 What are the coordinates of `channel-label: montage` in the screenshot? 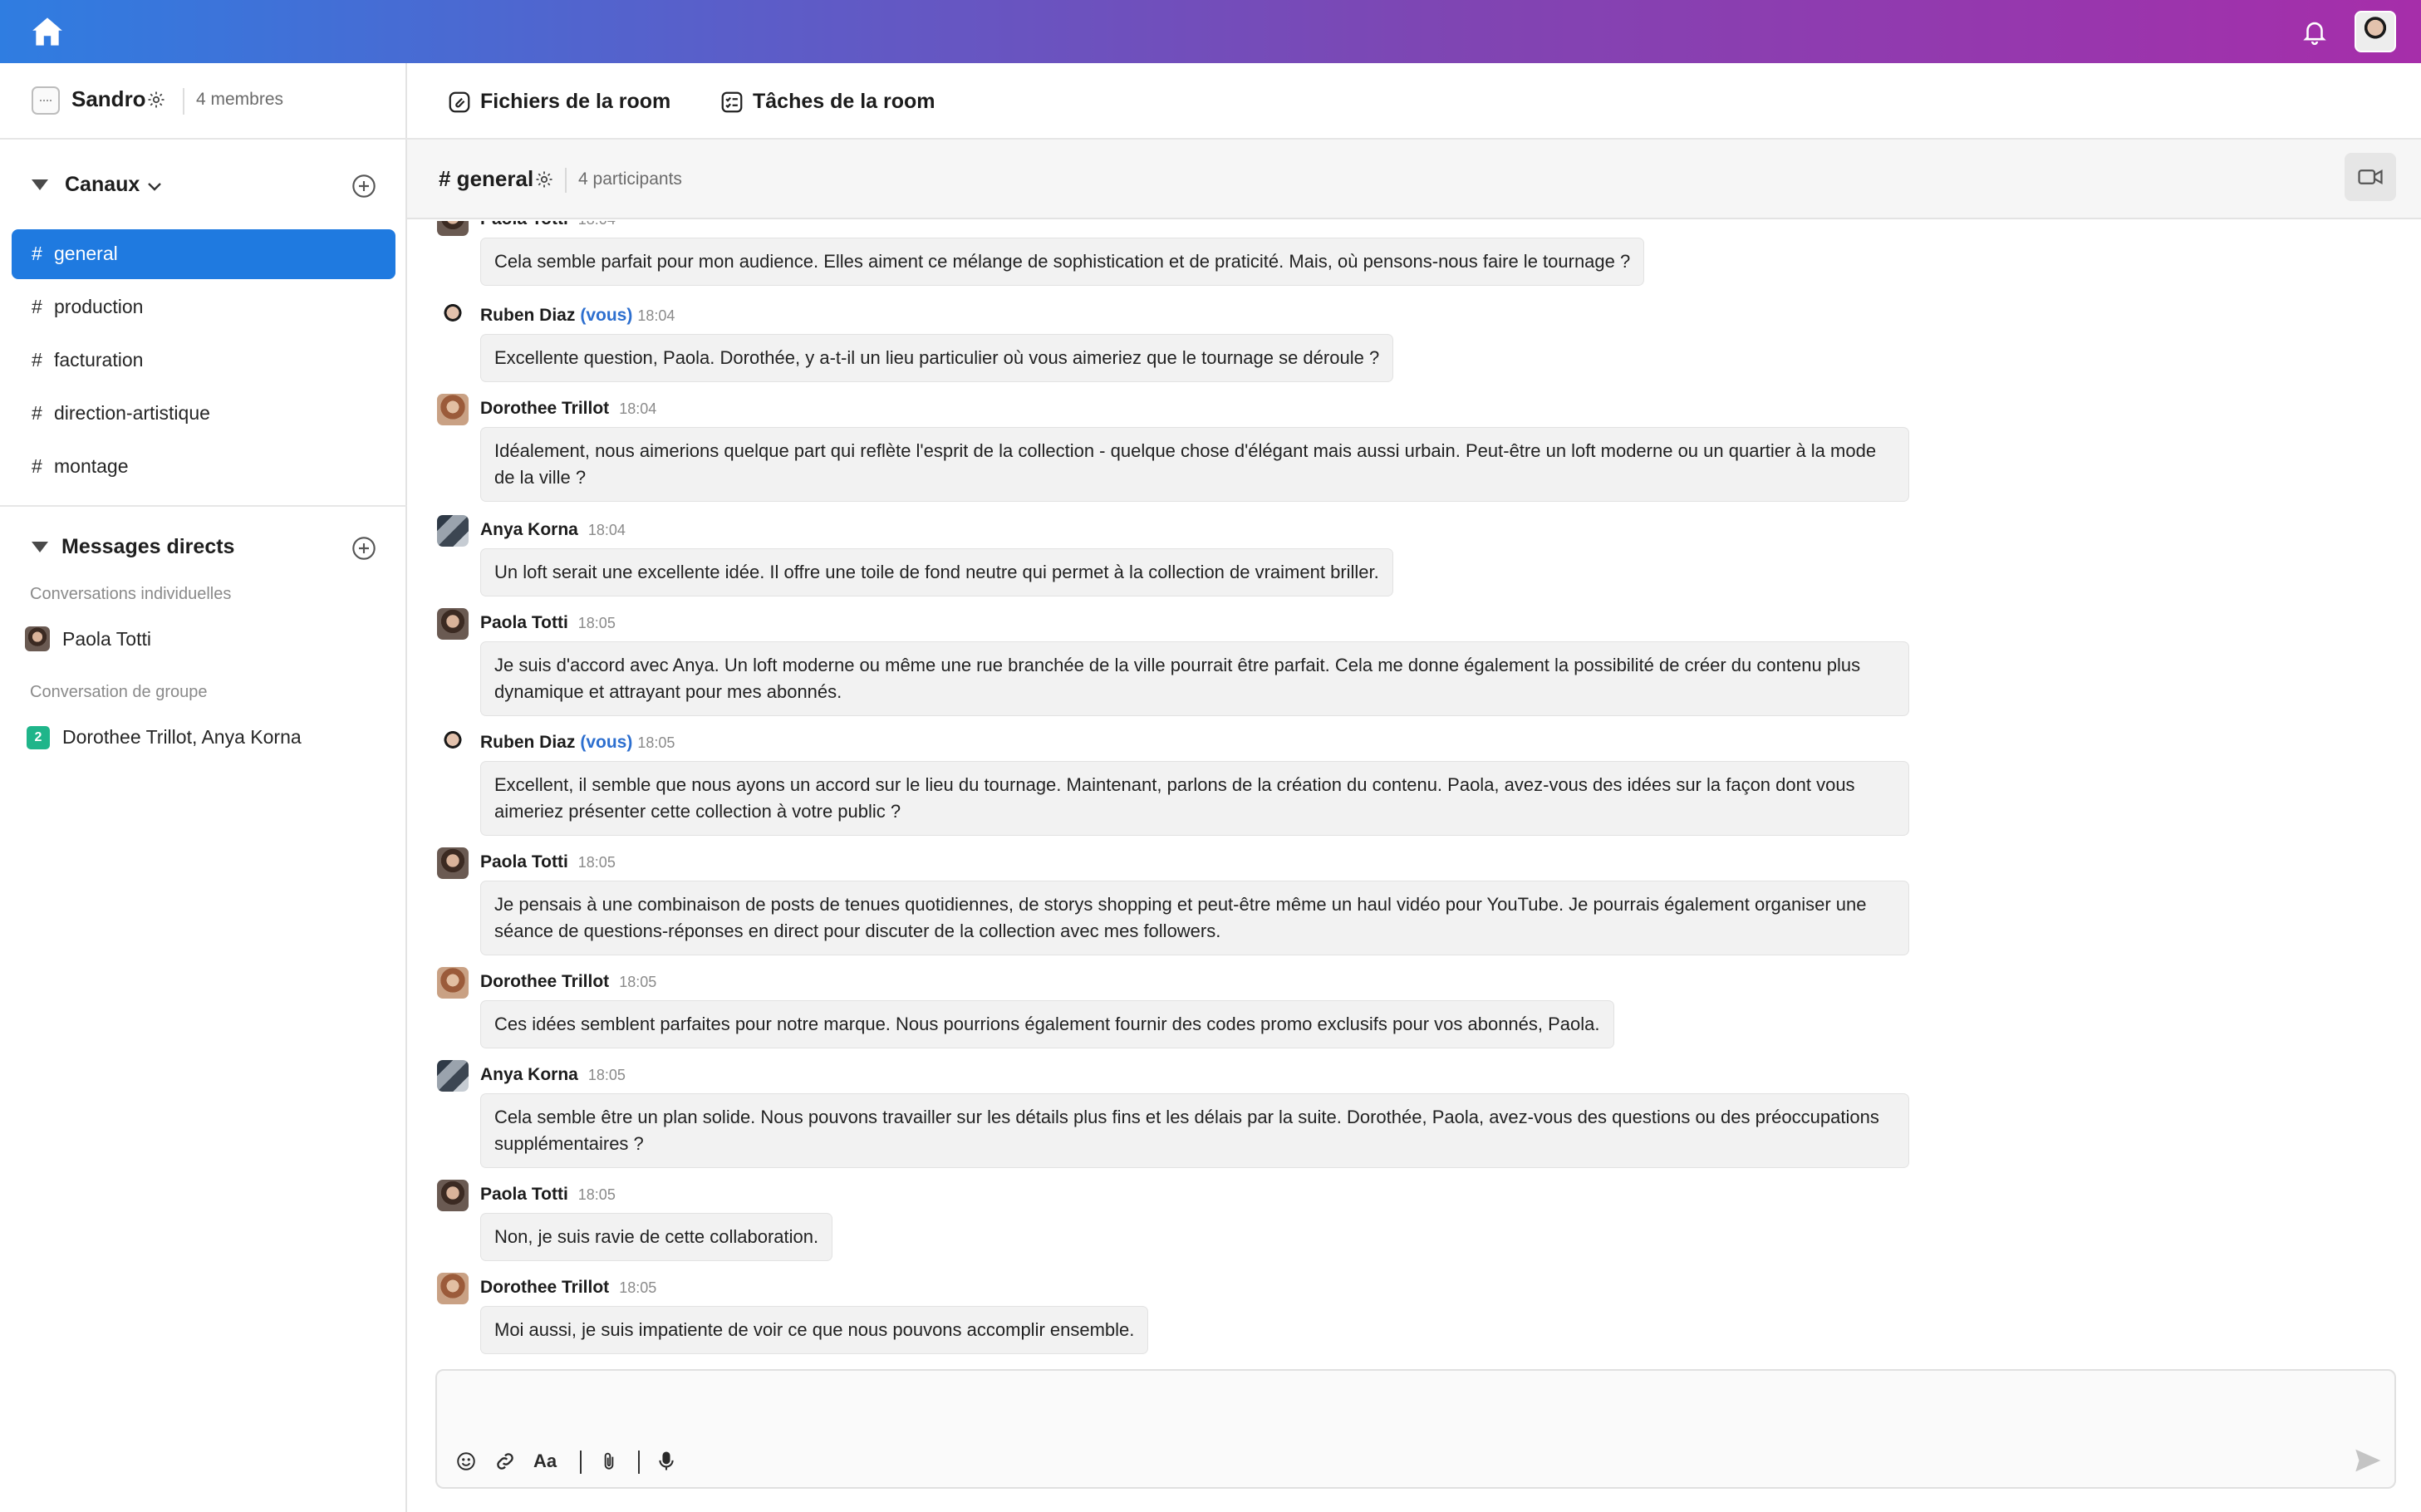 It's located at (91, 466).